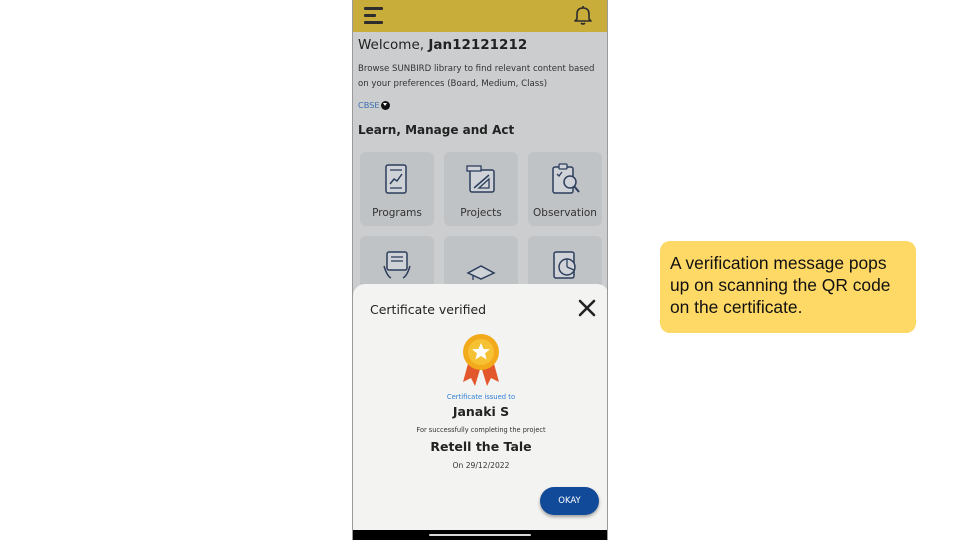 The width and height of the screenshot is (960, 540). I want to click on medal-icon, so click(481, 360).